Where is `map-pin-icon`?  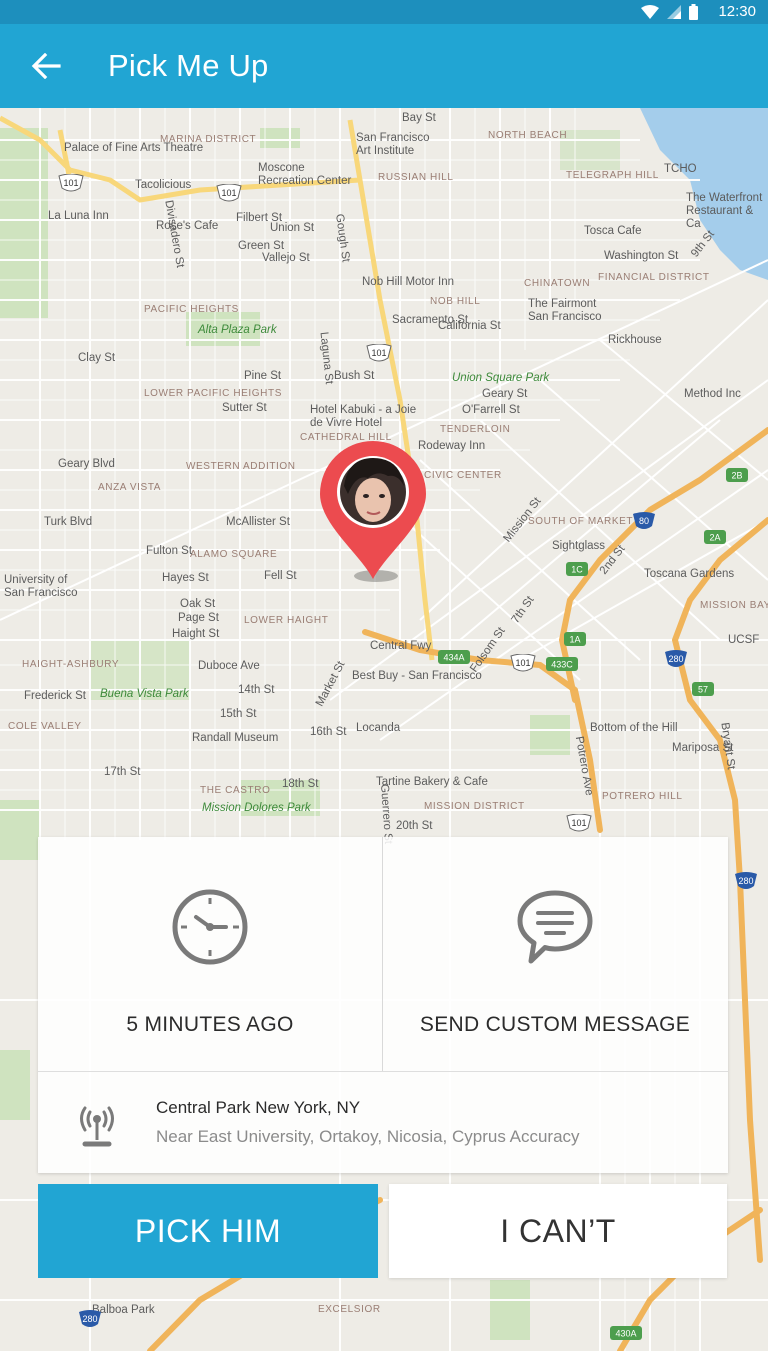
map-pin-icon is located at coordinates (373, 511).